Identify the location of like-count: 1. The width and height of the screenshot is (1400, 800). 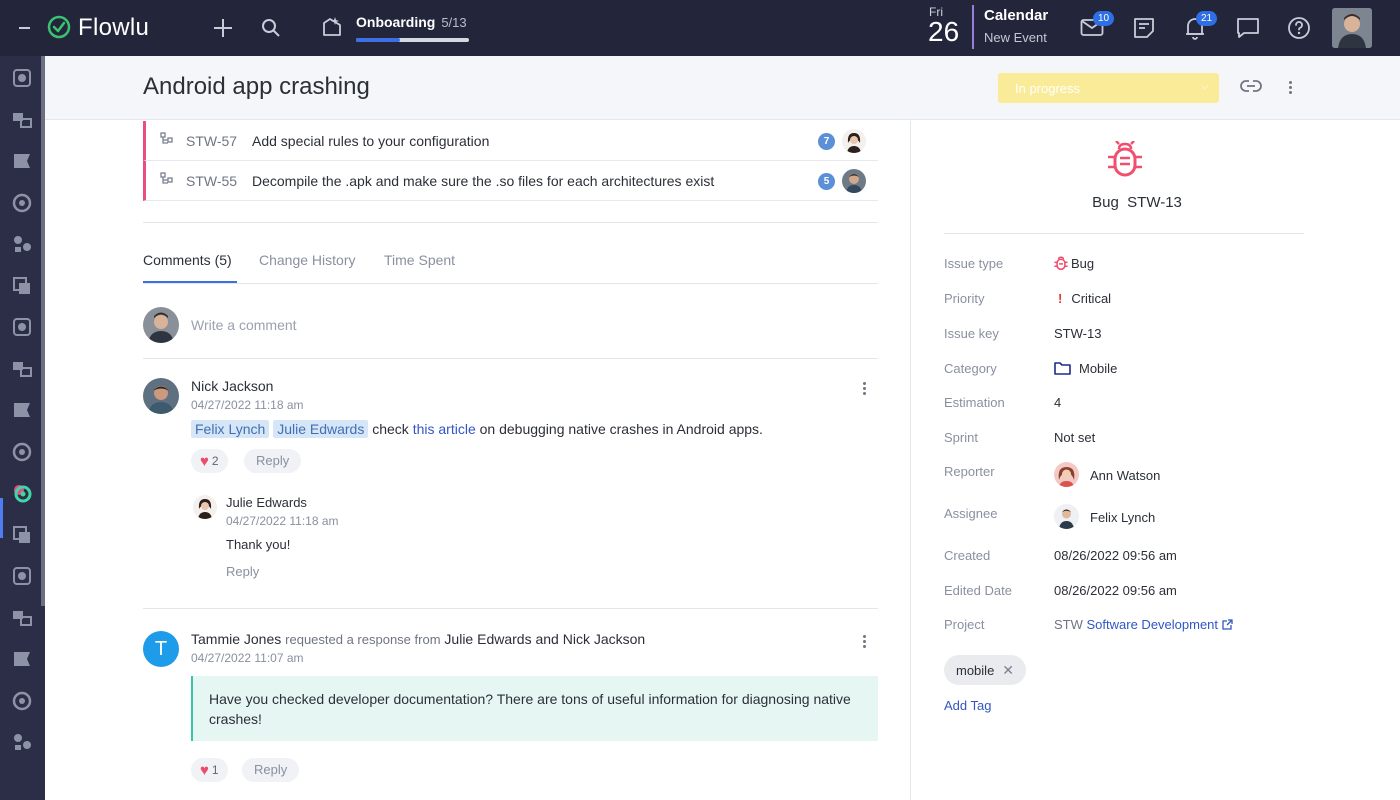
(215, 770).